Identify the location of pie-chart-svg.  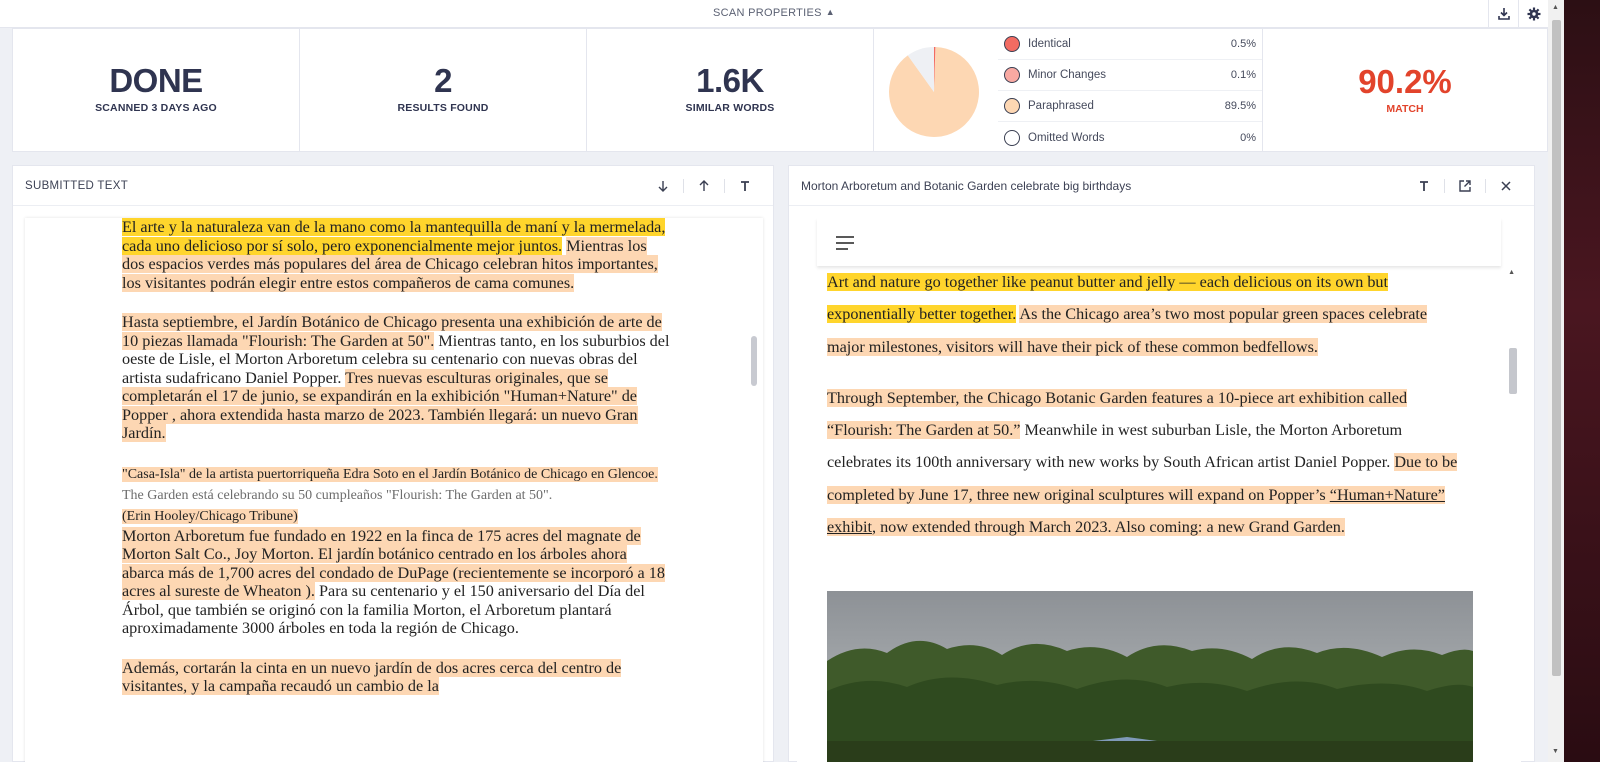
(934, 92).